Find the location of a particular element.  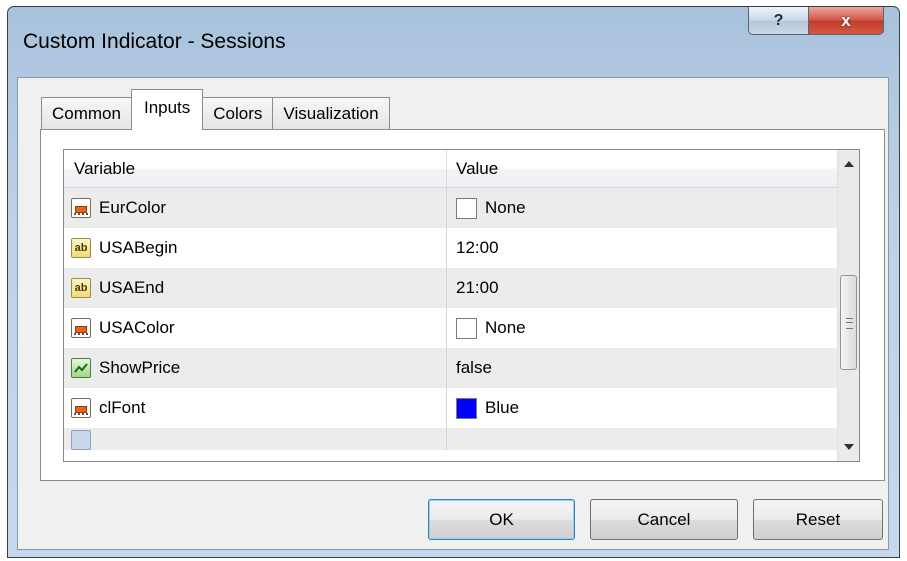

close-icon: x is located at coordinates (846, 20).